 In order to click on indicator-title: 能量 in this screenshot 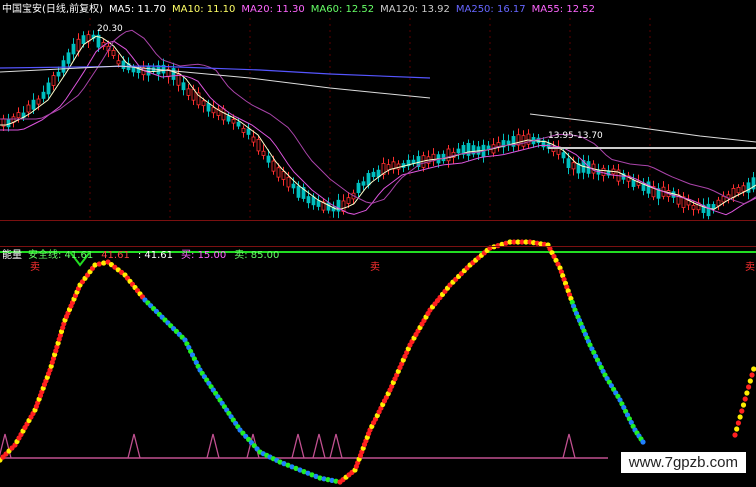, I will do `click(12, 255)`.